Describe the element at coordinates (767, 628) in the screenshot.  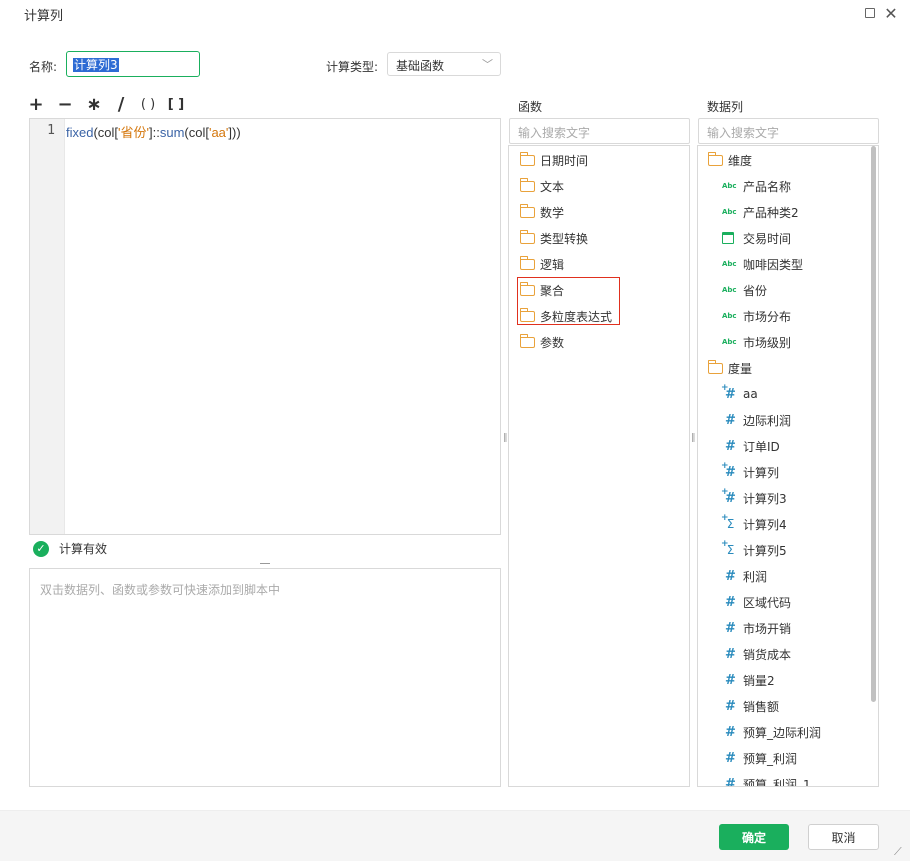
I see `datacol-label: 市场开销` at that location.